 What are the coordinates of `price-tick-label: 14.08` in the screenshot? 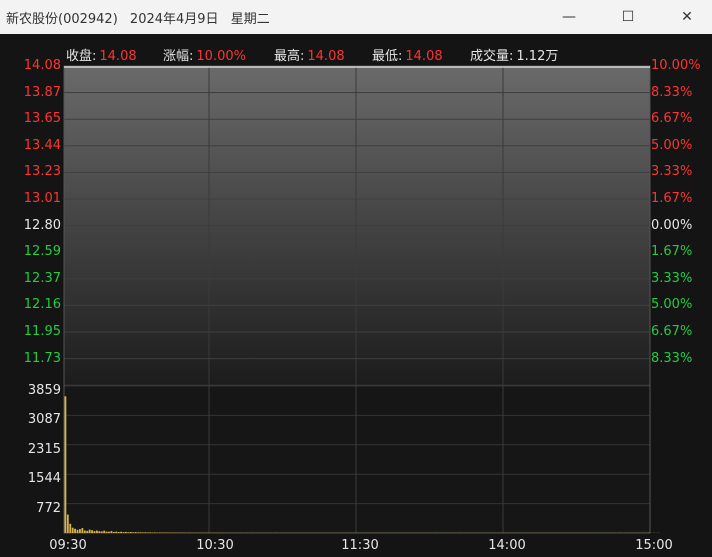 It's located at (42, 65).